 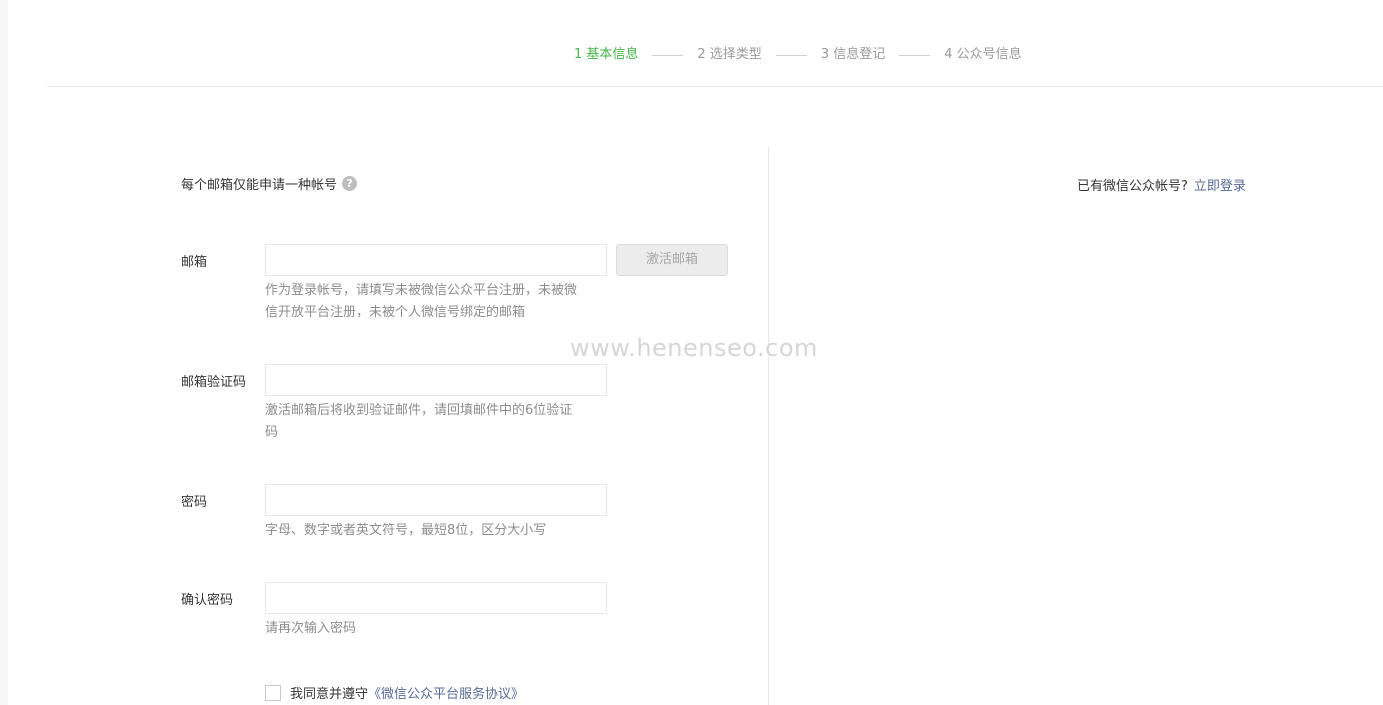 I want to click on login-hint: 已有微信公众帐号? 立即登录, so click(x=1161, y=184).